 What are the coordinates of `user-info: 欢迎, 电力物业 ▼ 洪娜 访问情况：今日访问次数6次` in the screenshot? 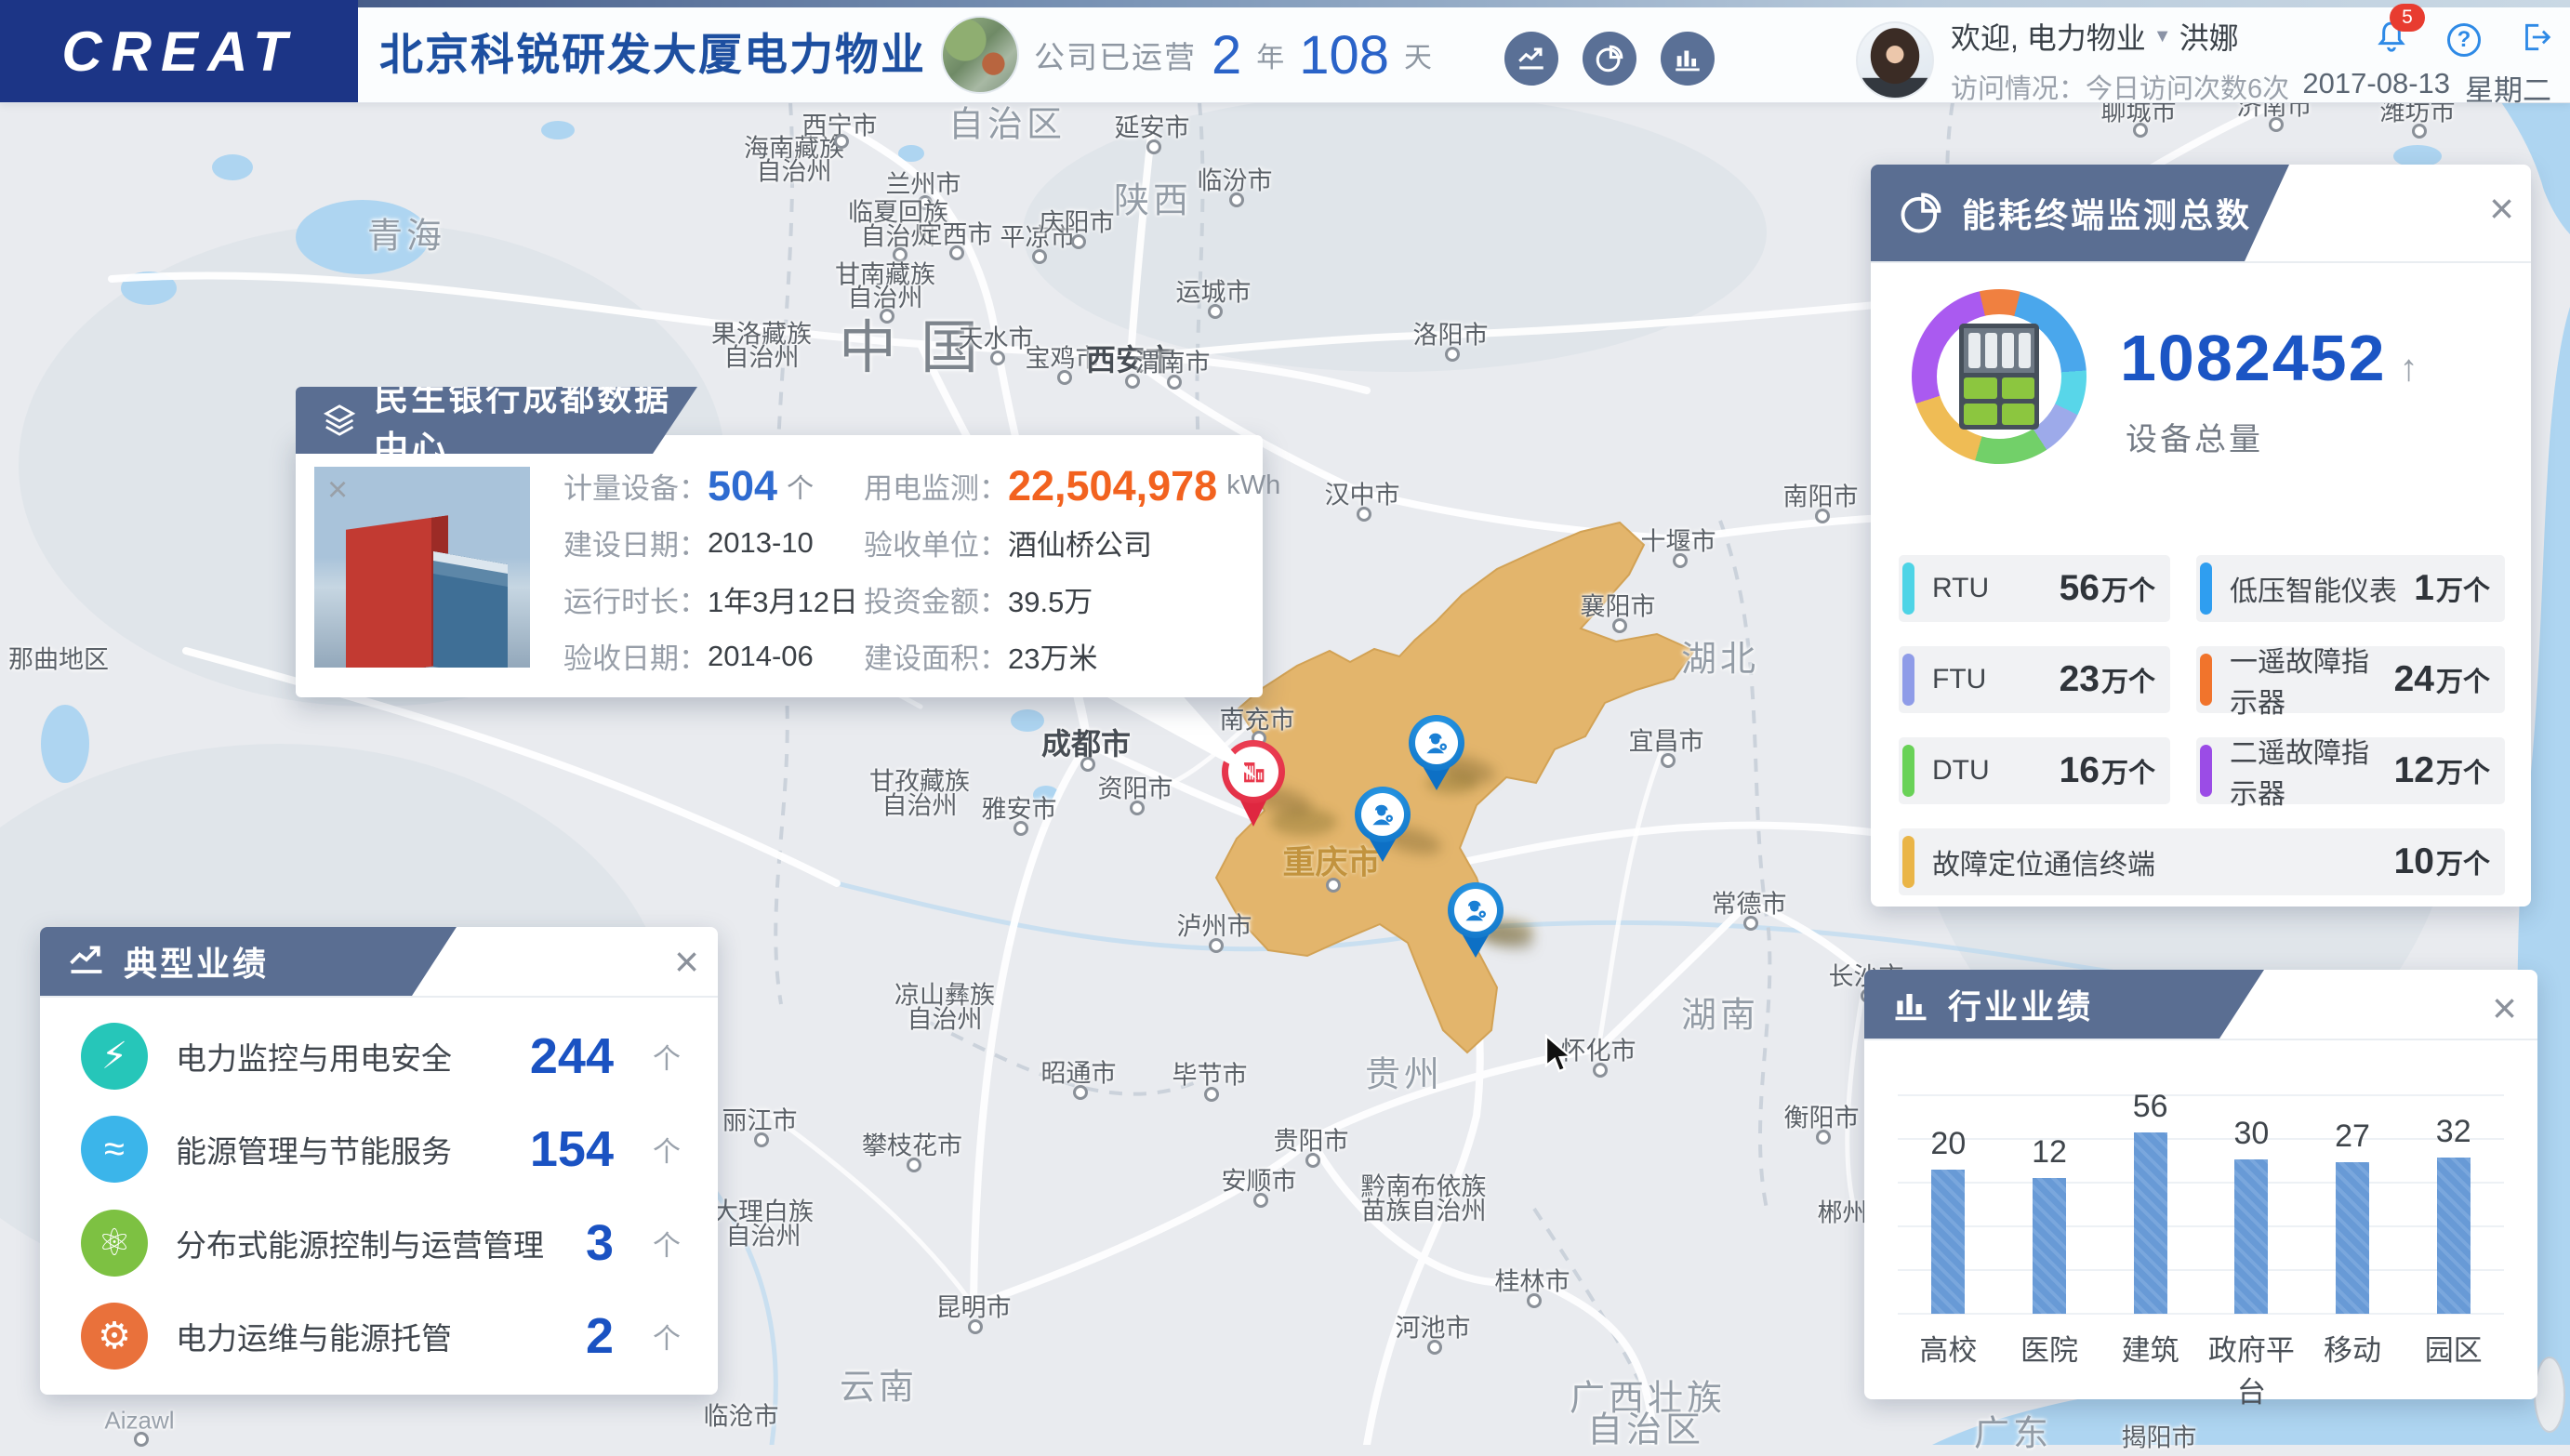 It's located at (2072, 60).